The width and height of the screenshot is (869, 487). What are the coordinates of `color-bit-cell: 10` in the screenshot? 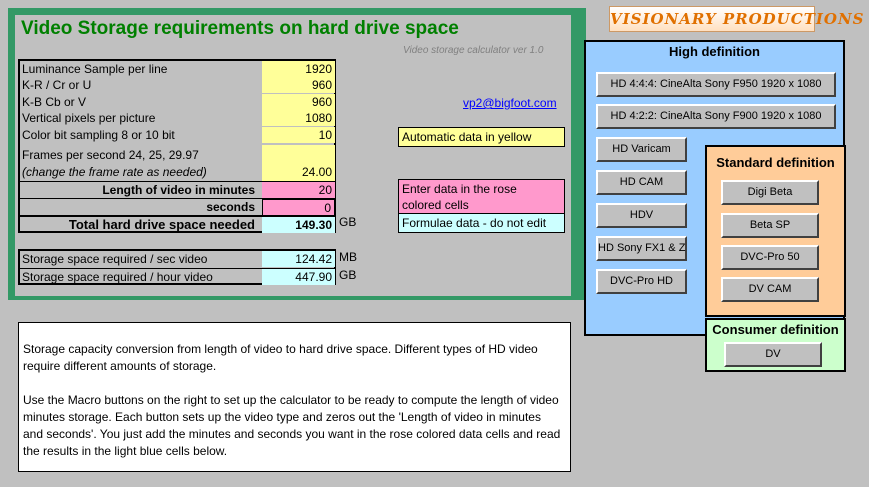 It's located at (298, 135).